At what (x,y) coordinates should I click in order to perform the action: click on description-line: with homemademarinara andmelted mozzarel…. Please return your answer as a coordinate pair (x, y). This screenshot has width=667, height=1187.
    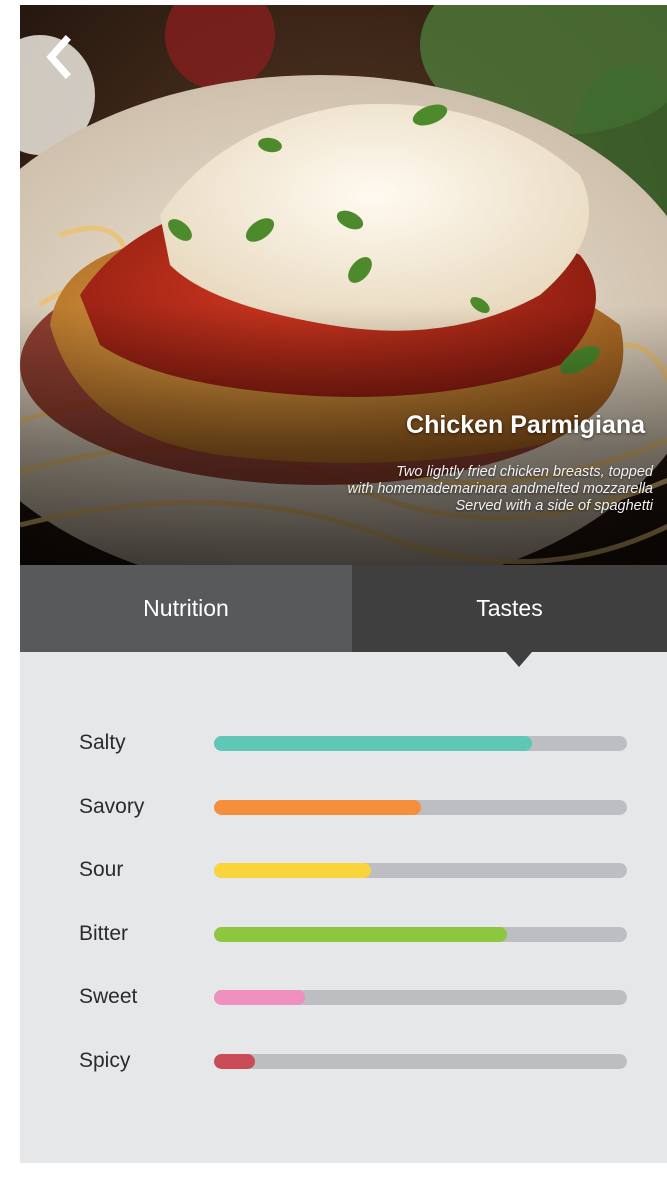
    Looking at the image, I should click on (500, 489).